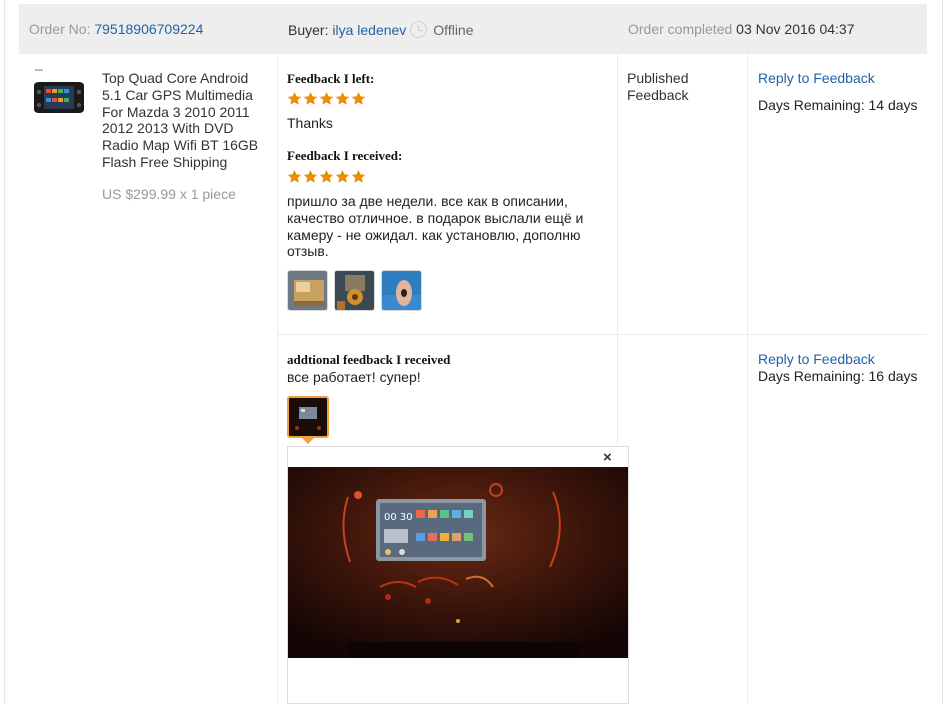  What do you see at coordinates (308, 30) in the screenshot?
I see `buyer-label: Buyer:` at bounding box center [308, 30].